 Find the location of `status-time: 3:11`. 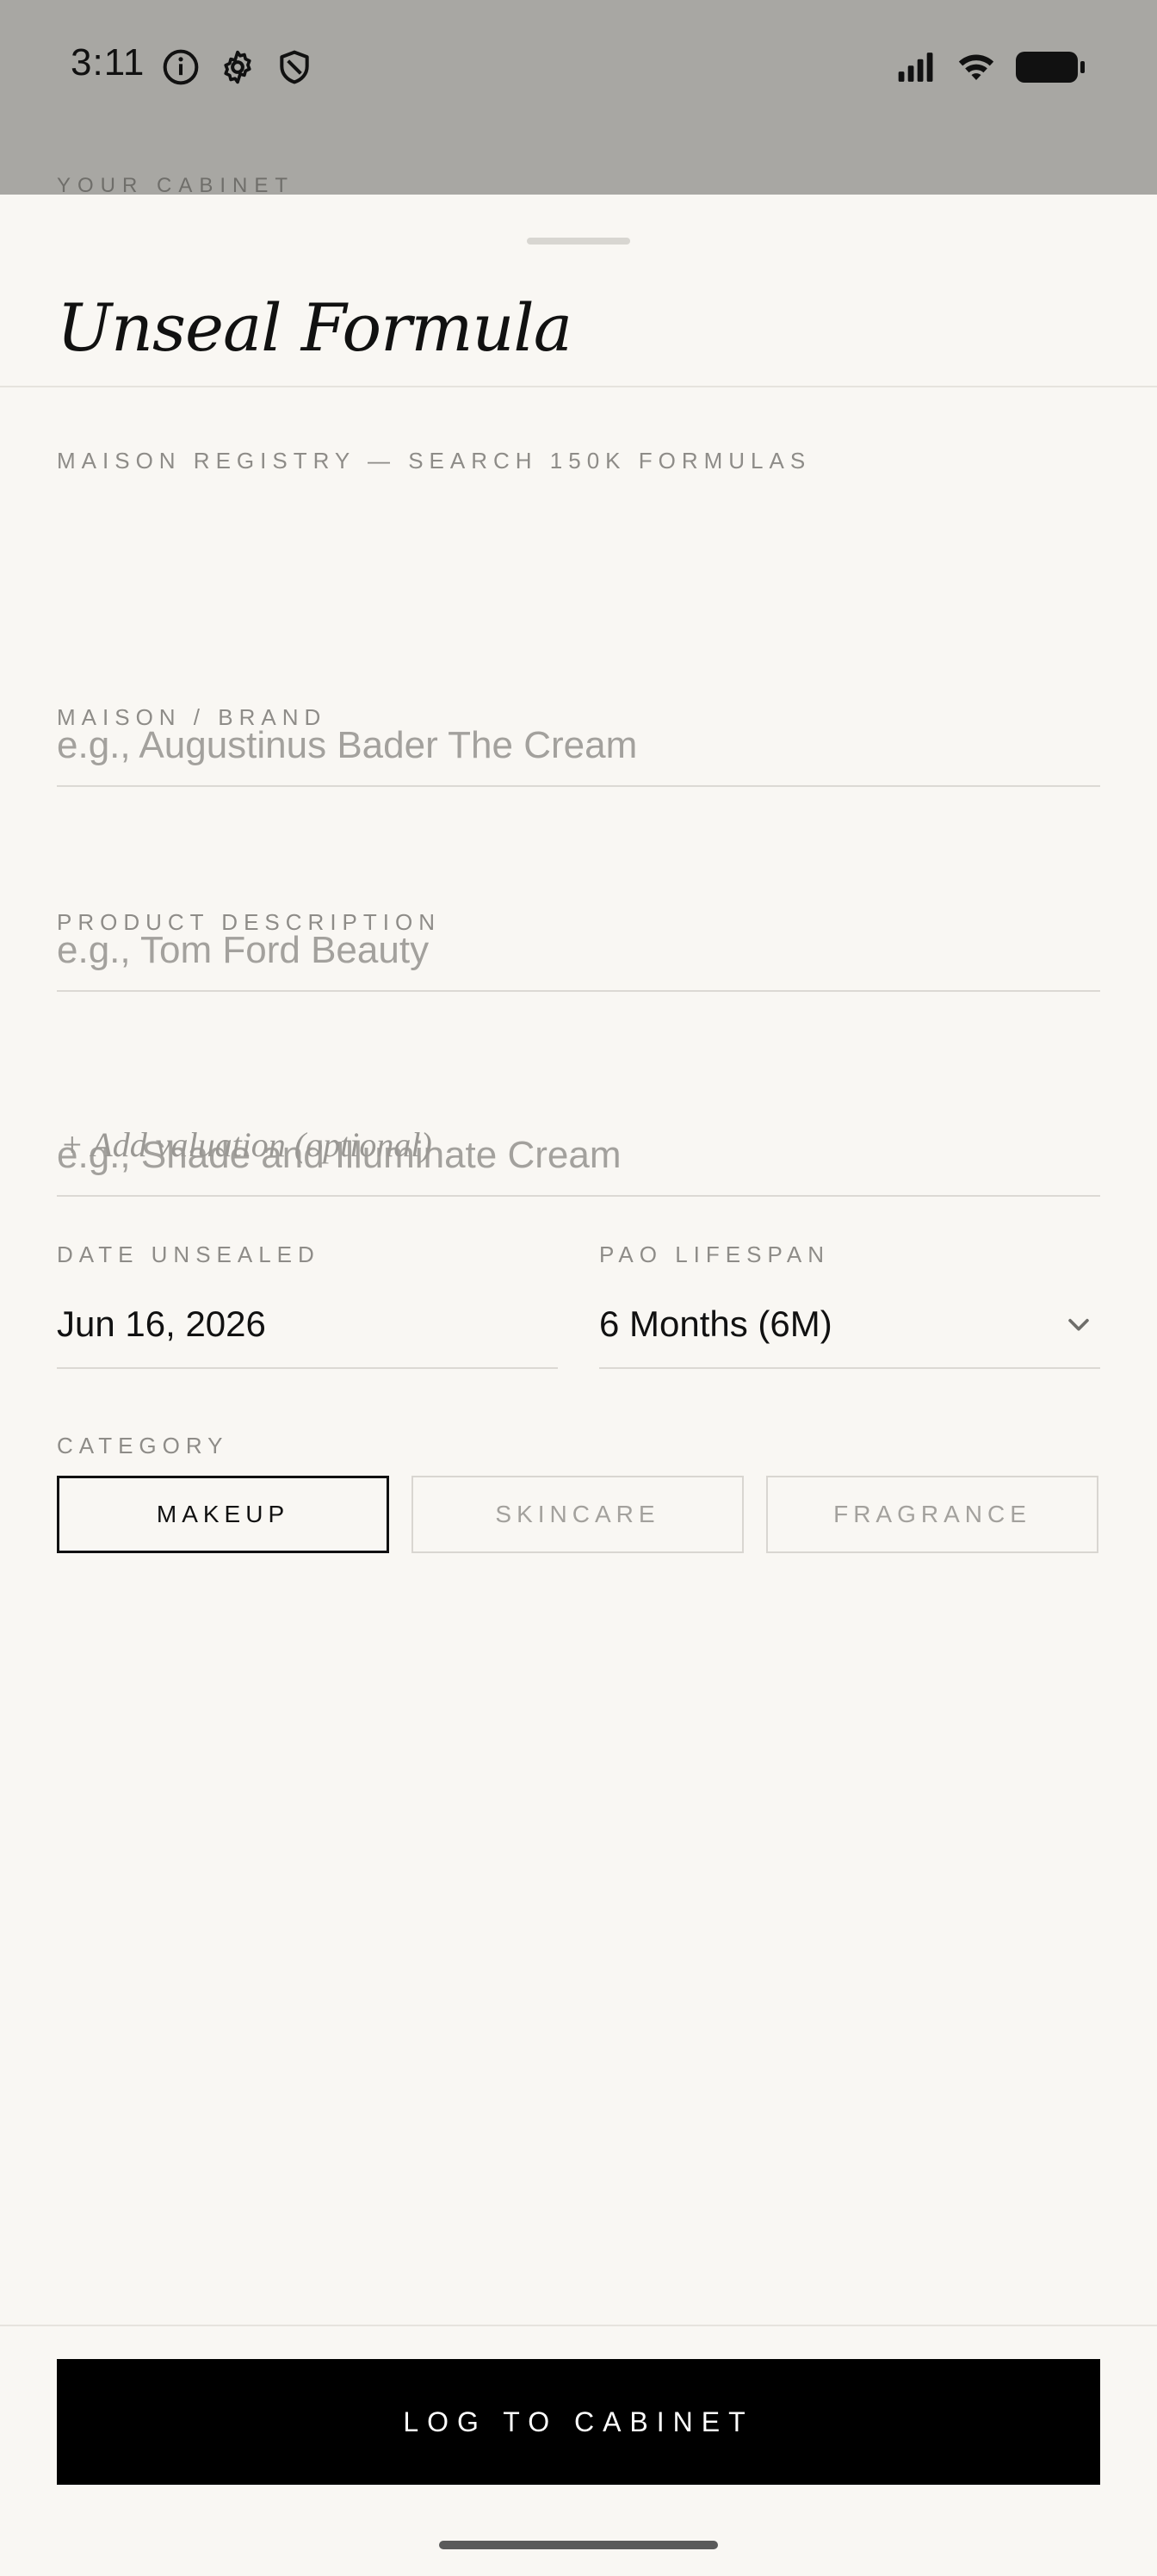

status-time: 3:11 is located at coordinates (108, 63).